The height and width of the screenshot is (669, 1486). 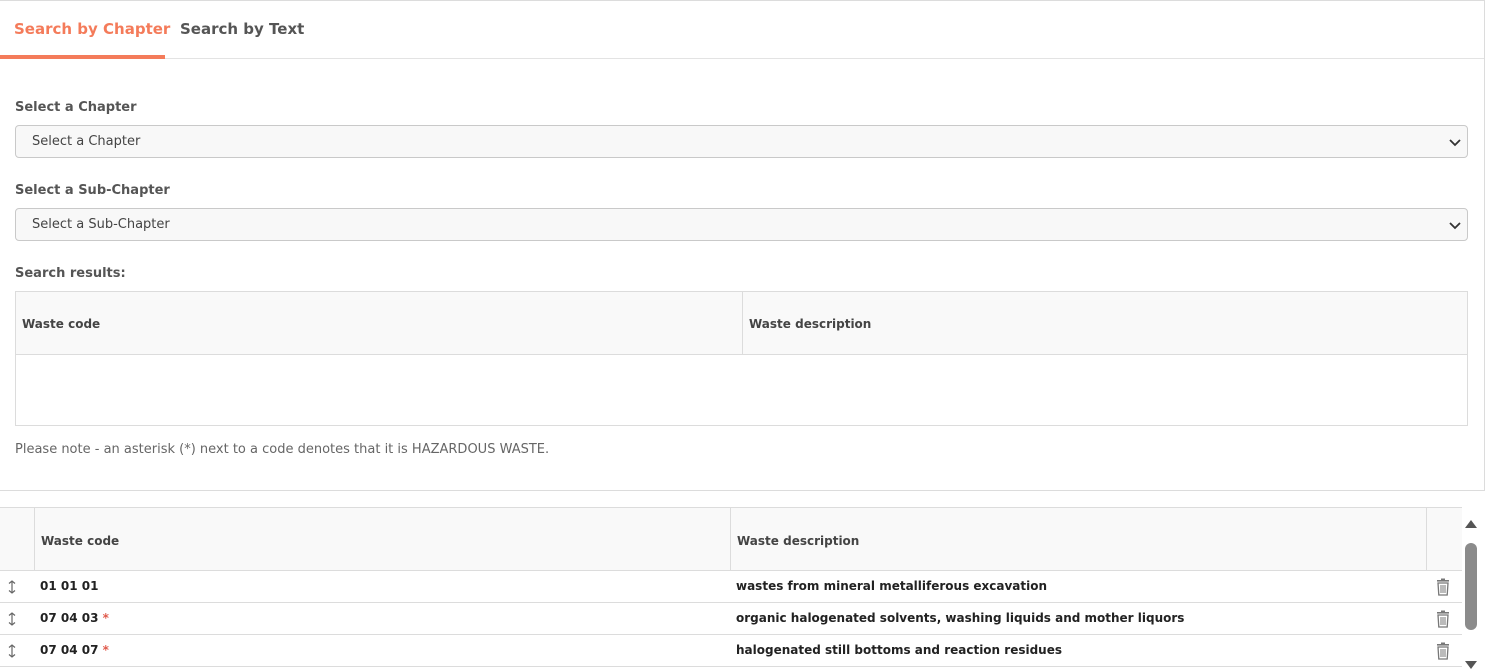 I want to click on scroll-up-arrow-icon, so click(x=1471, y=524).